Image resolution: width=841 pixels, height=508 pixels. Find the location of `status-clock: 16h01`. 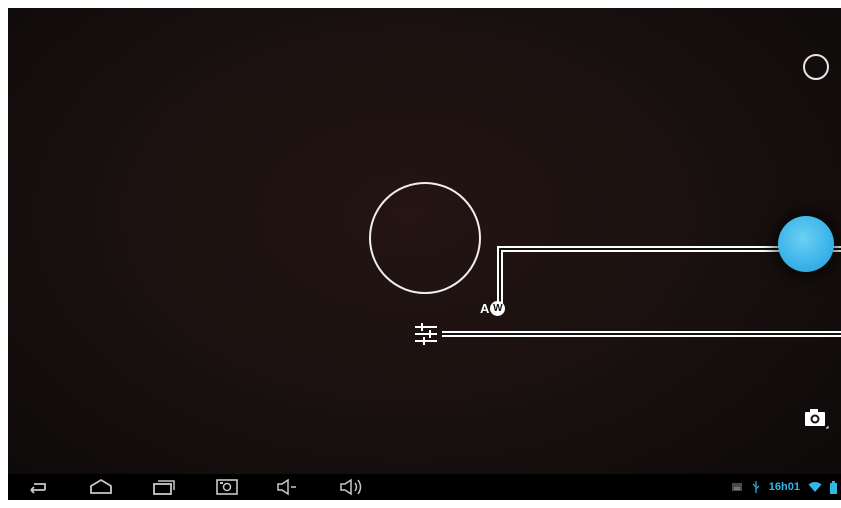

status-clock: 16h01 is located at coordinates (784, 487).